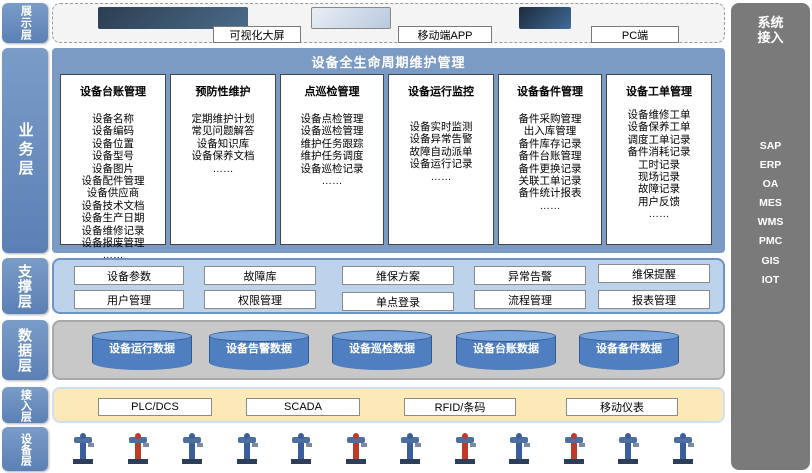 The width and height of the screenshot is (812, 473). I want to click on business-list-item: 备件台账管理, so click(550, 156).